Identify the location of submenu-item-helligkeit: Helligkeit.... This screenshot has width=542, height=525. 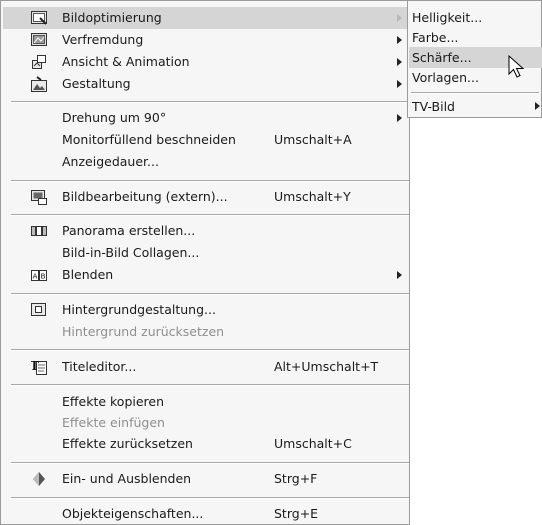
(475, 17).